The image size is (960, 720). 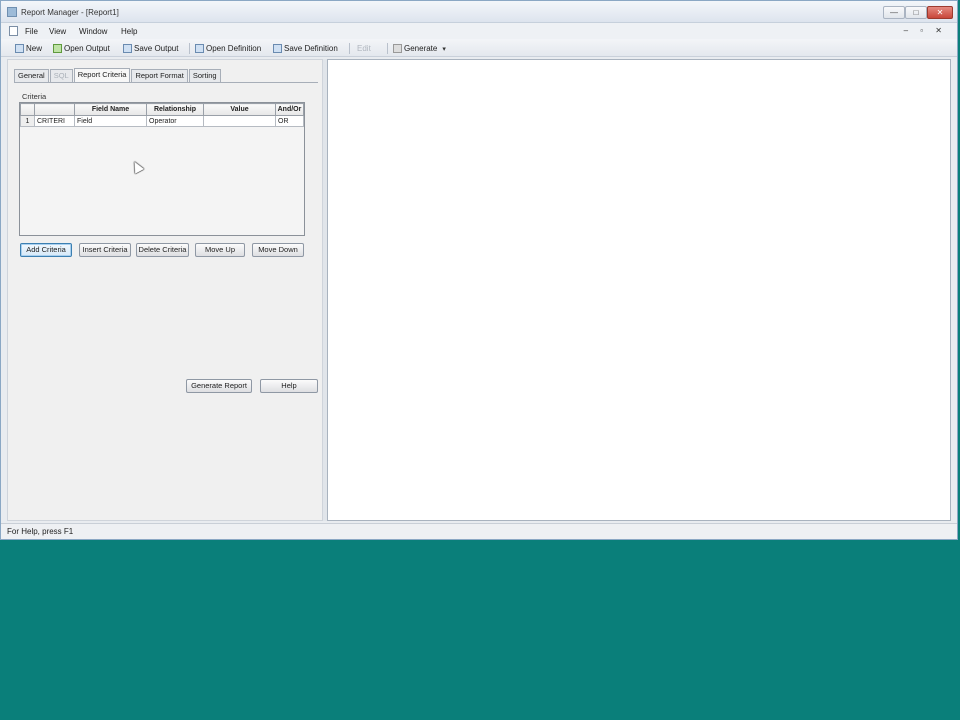 What do you see at coordinates (419, 48) in the screenshot?
I see `generate-button: Generate ▾` at bounding box center [419, 48].